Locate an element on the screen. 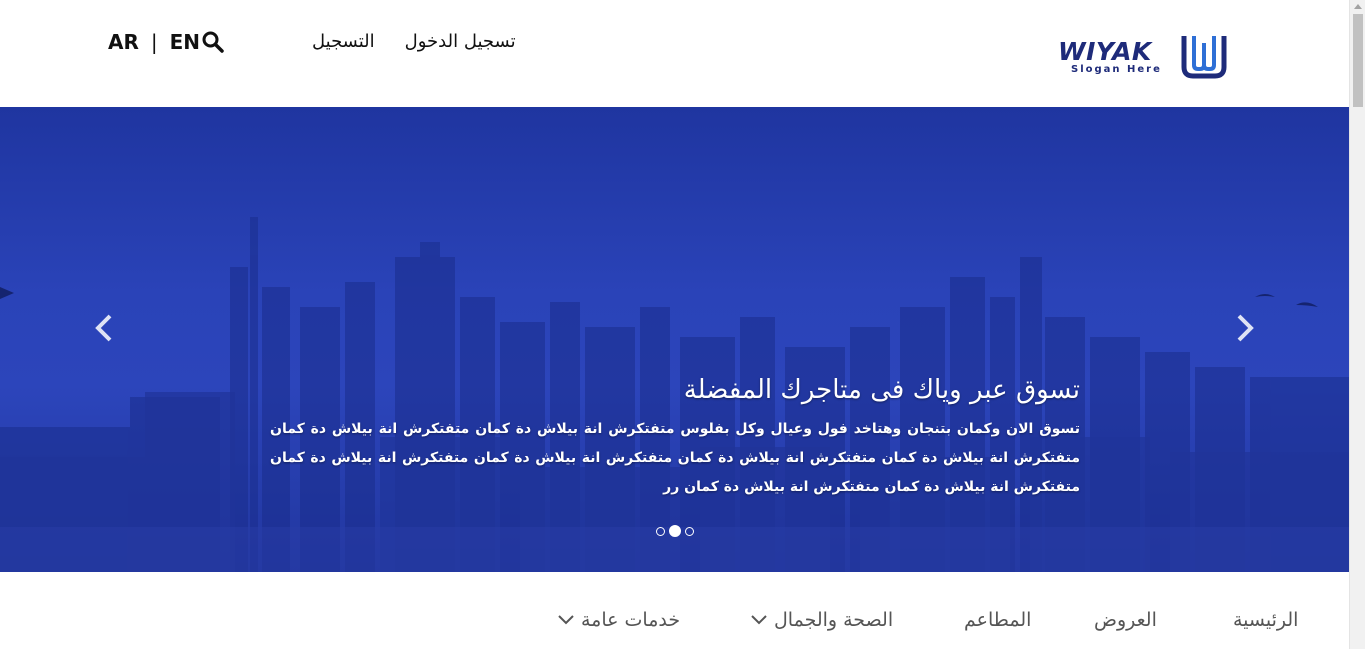  auth-links: تسجيل الدخول التسجيل is located at coordinates (414, 41).